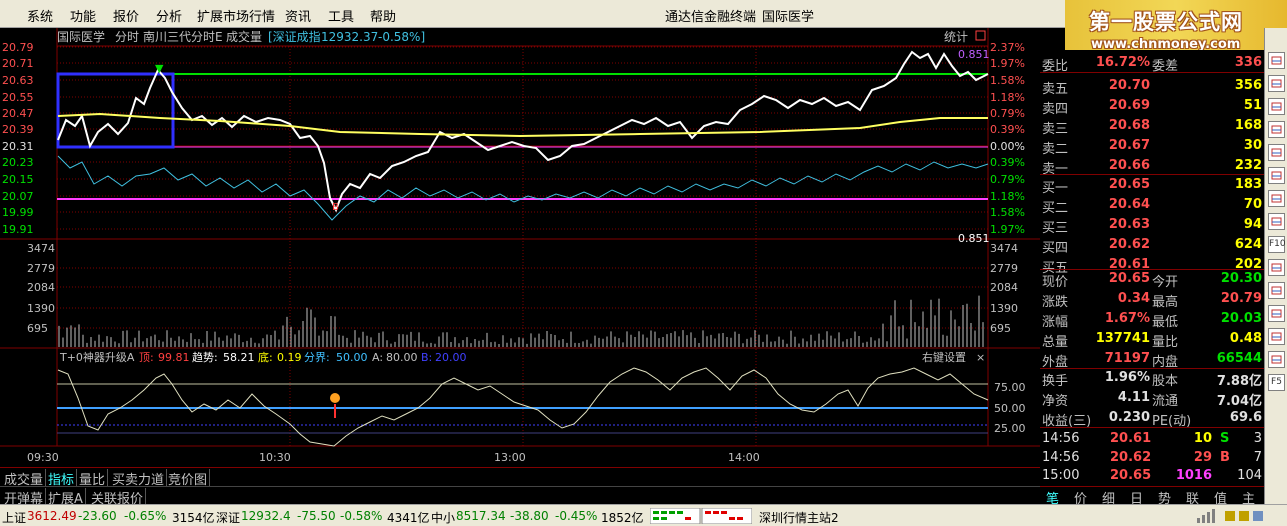 Image resolution: width=1287 pixels, height=526 pixels. I want to click on fruit-marker-icon, so click(335, 398).